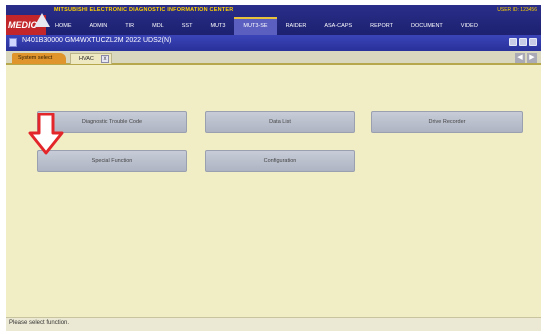  I want to click on maximize-button, so click(523, 42).